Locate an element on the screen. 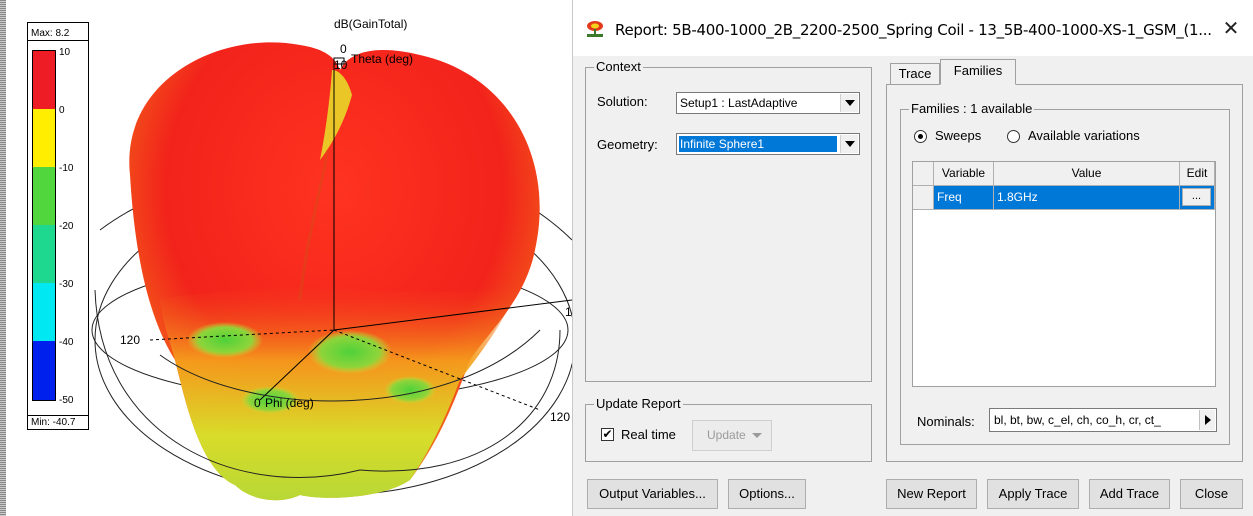  cell-value: 1.8GHz is located at coordinates (1087, 198).